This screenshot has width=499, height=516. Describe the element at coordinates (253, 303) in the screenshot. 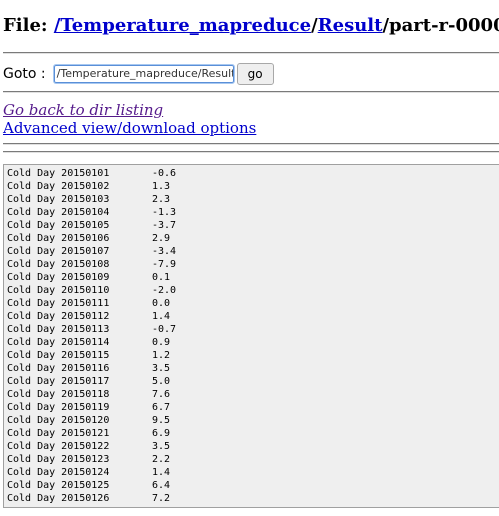

I see `content-row: Cold Day 20150111 0.0` at that location.